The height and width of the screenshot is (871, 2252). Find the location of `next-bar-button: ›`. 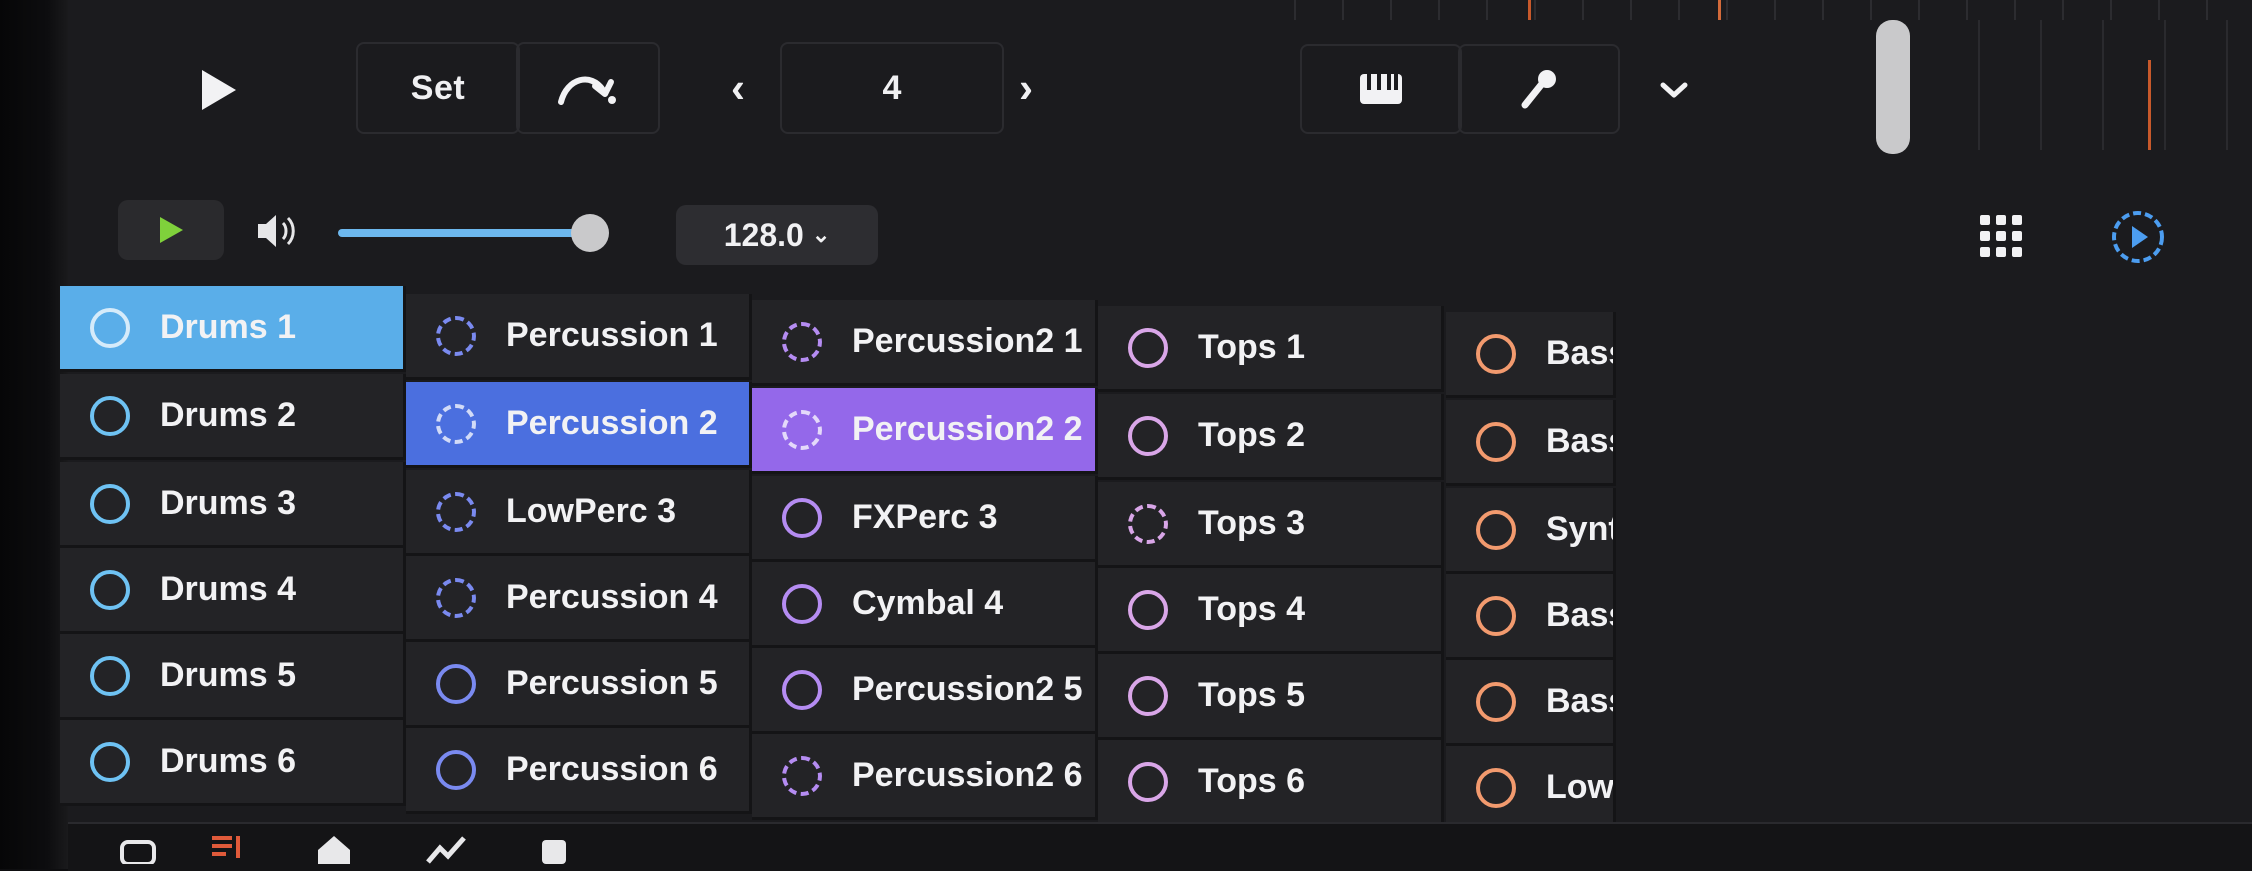

next-bar-button: › is located at coordinates (1026, 88).